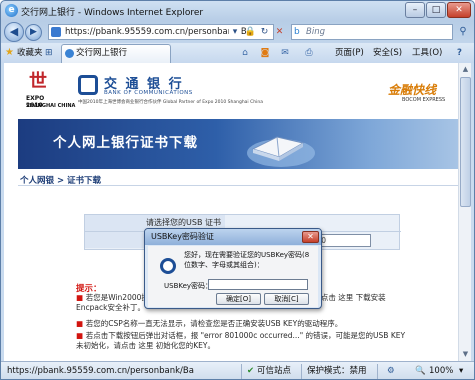 The height and width of the screenshot is (380, 475). Describe the element at coordinates (297, 32) in the screenshot. I see `bing-icon: b` at that location.